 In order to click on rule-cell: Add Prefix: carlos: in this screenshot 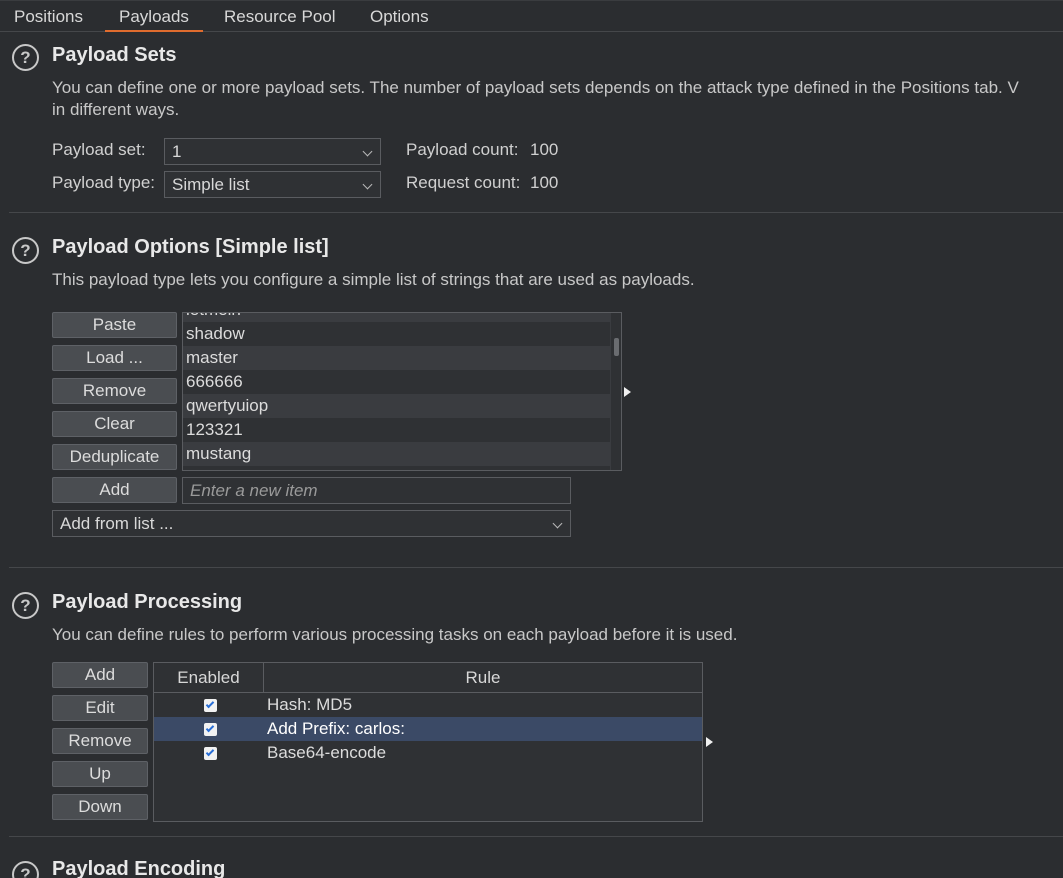, I will do `click(336, 728)`.